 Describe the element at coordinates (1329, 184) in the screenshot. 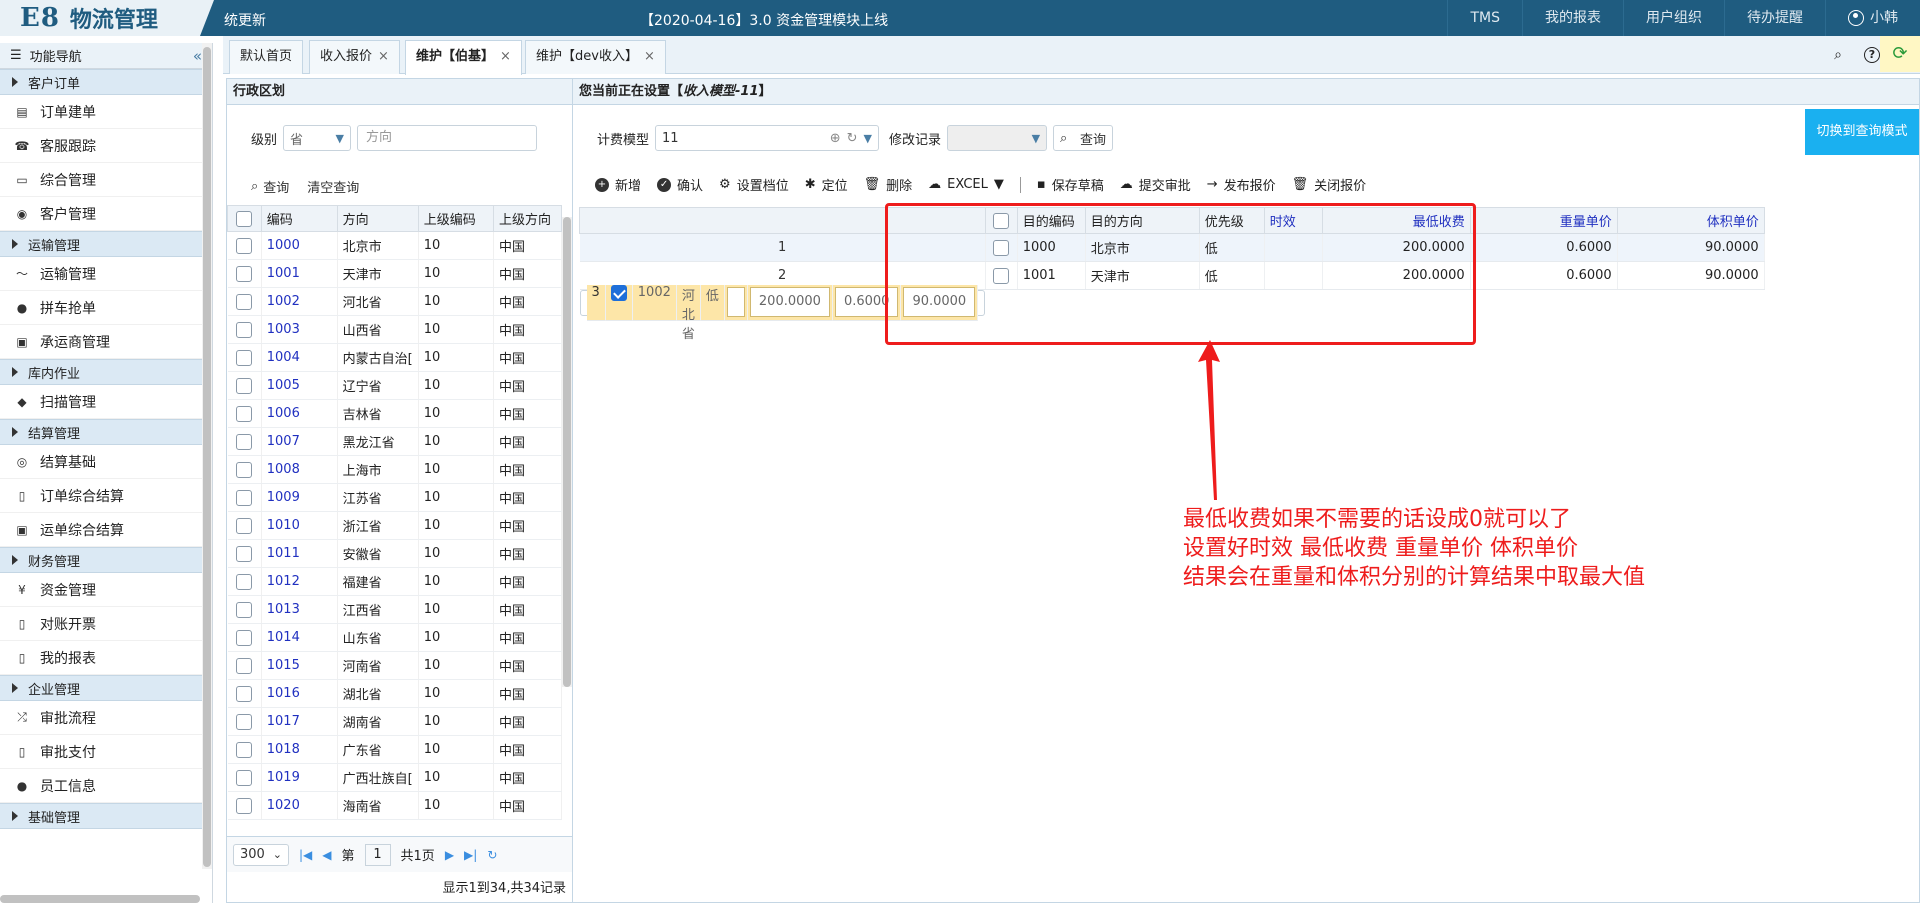

I see `close-quote-button: 🗑 关闭报价` at that location.